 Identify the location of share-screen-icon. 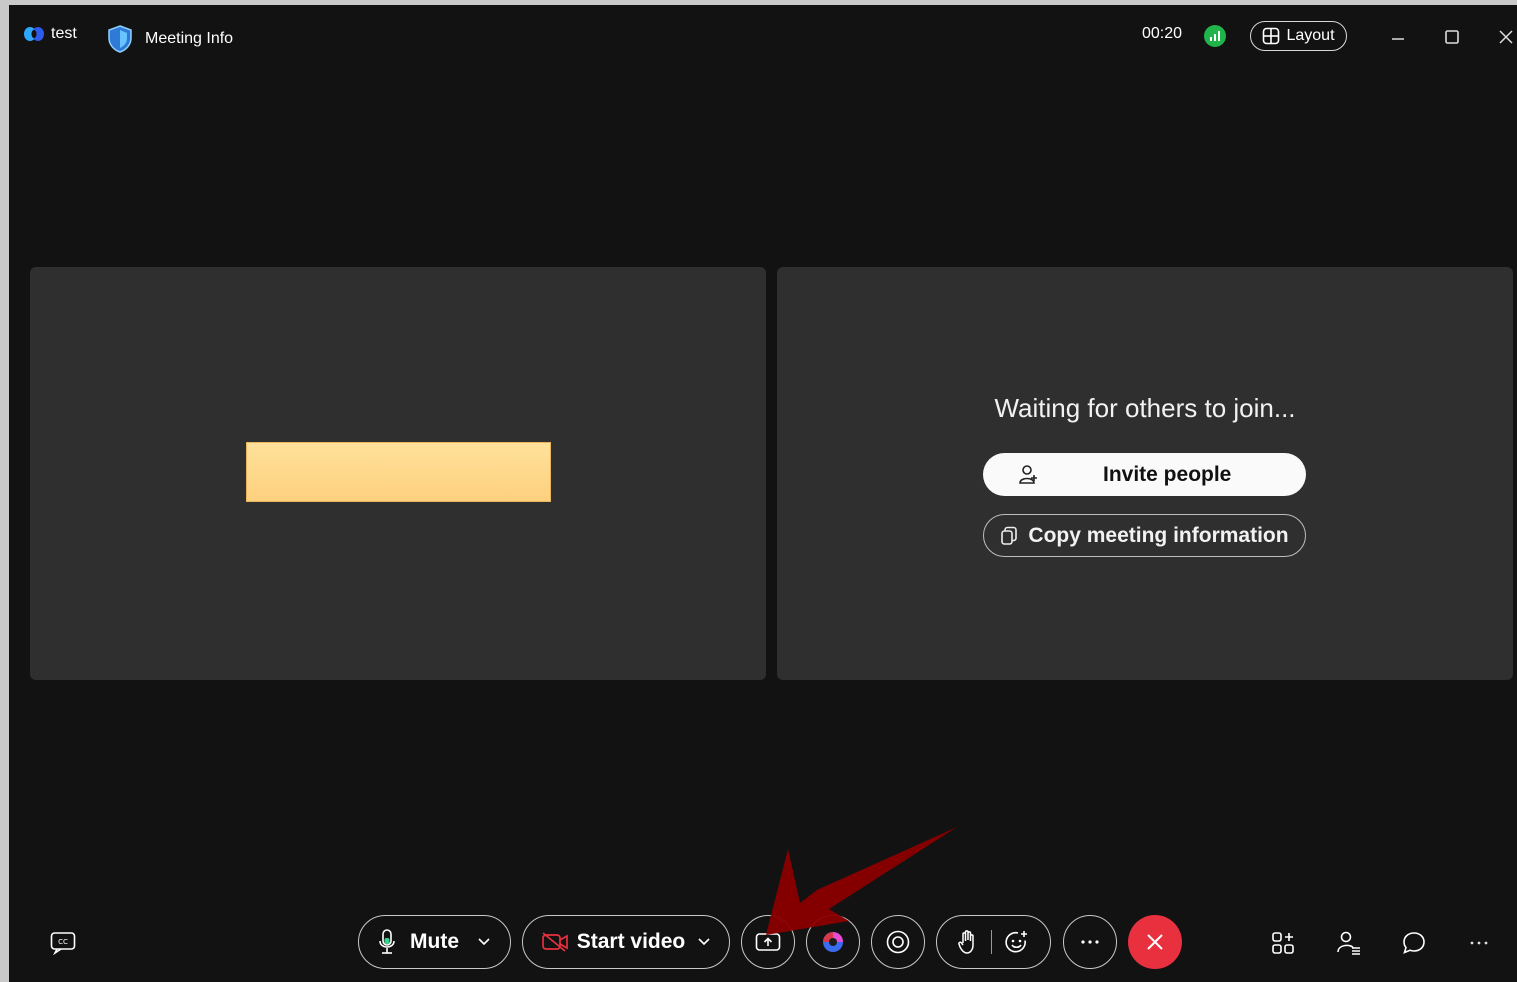
(768, 942).